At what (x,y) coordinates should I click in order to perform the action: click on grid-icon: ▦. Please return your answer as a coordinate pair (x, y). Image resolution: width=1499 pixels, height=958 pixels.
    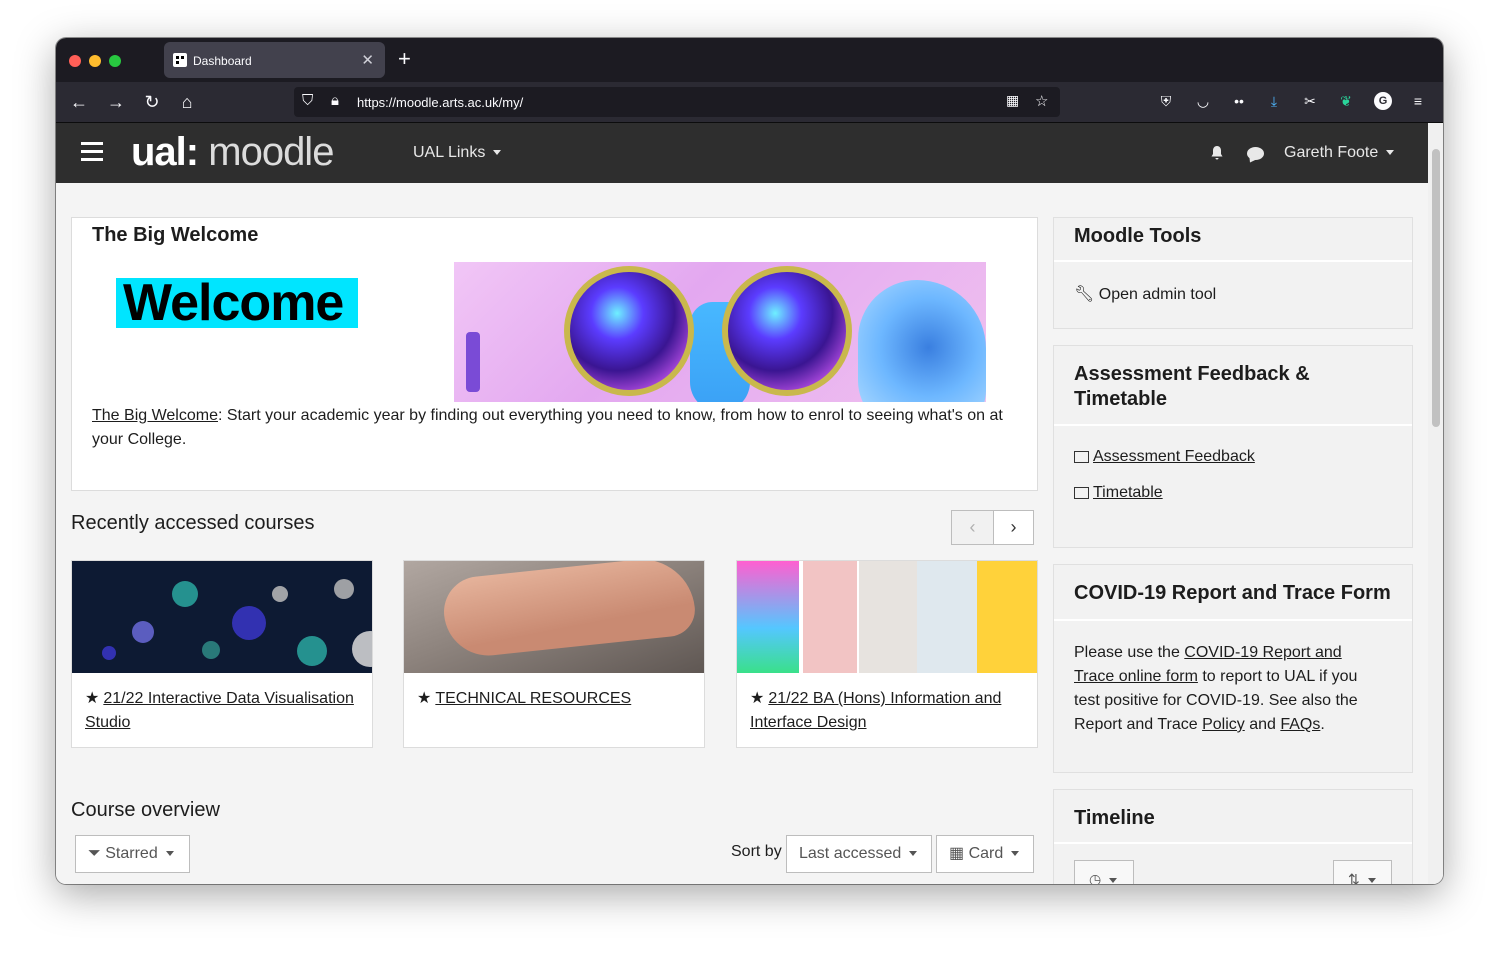
    Looking at the image, I should click on (959, 853).